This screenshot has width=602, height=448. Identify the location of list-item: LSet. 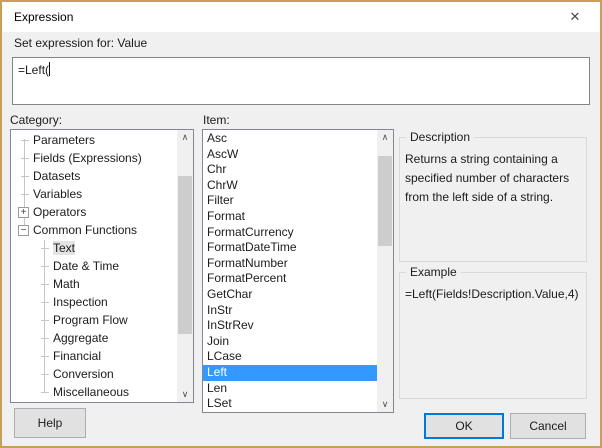
(290, 404).